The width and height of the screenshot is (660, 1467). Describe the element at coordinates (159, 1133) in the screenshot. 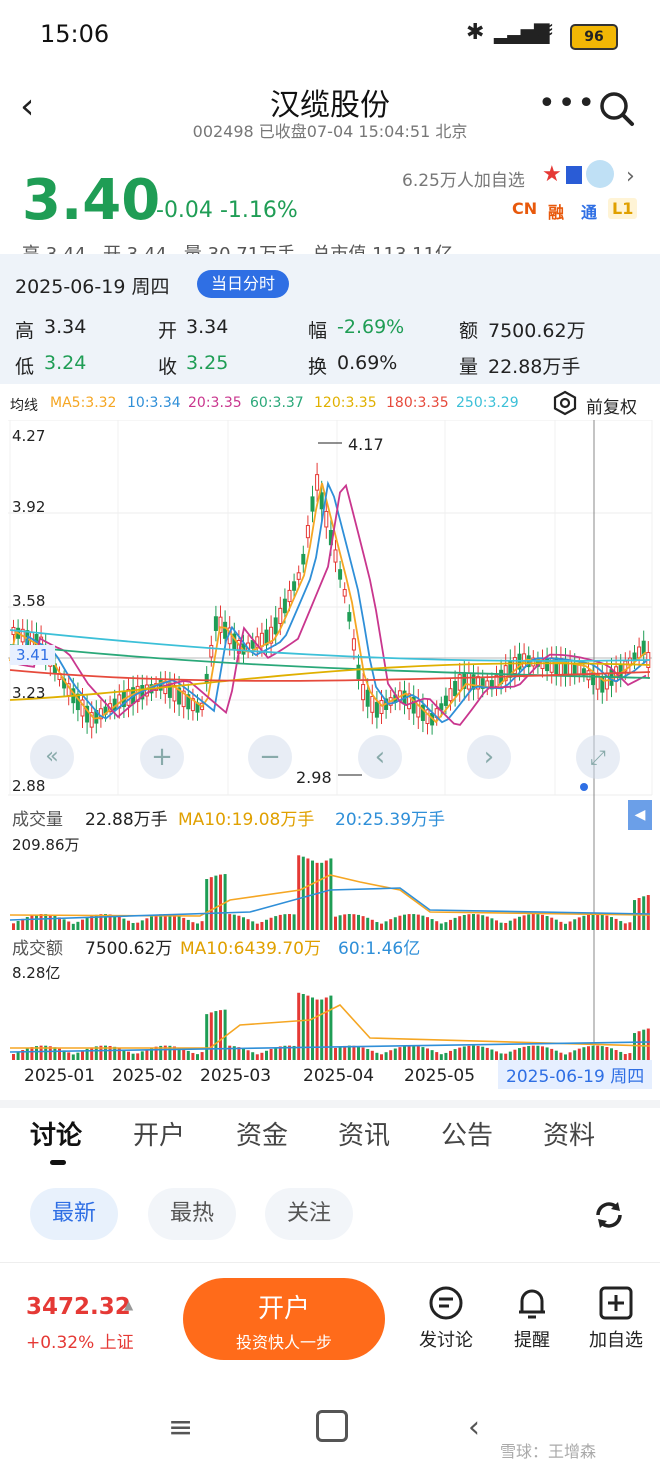

I see `tab-account: 开户` at that location.